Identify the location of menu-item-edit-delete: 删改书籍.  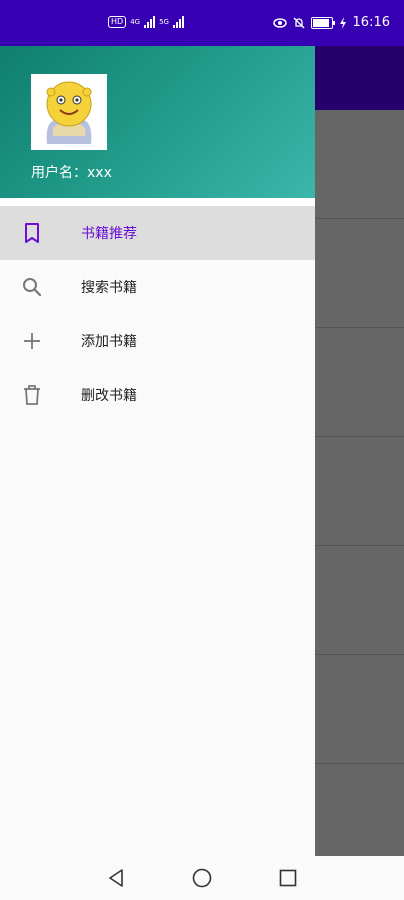
(157, 395).